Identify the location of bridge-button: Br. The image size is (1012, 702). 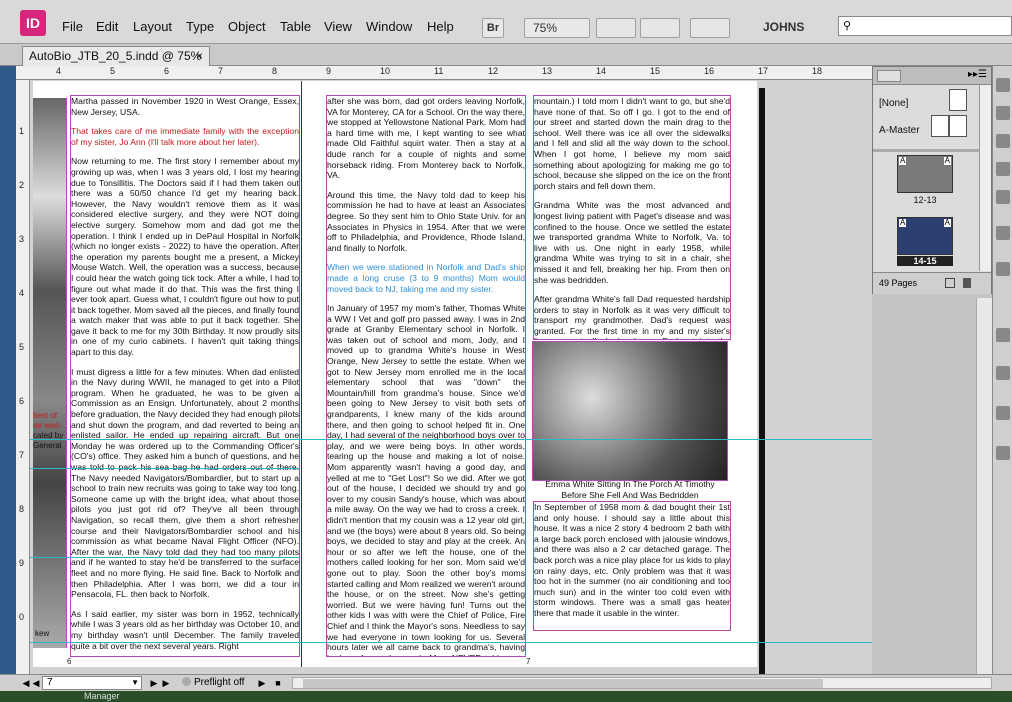
(493, 28).